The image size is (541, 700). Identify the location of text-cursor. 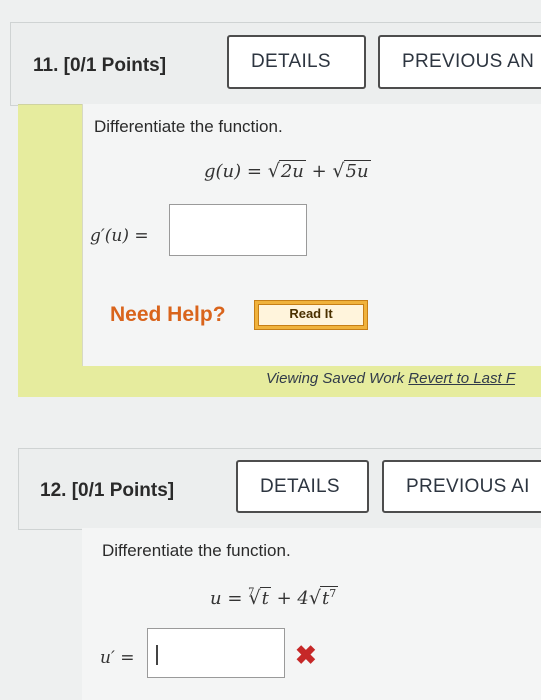
(157, 655).